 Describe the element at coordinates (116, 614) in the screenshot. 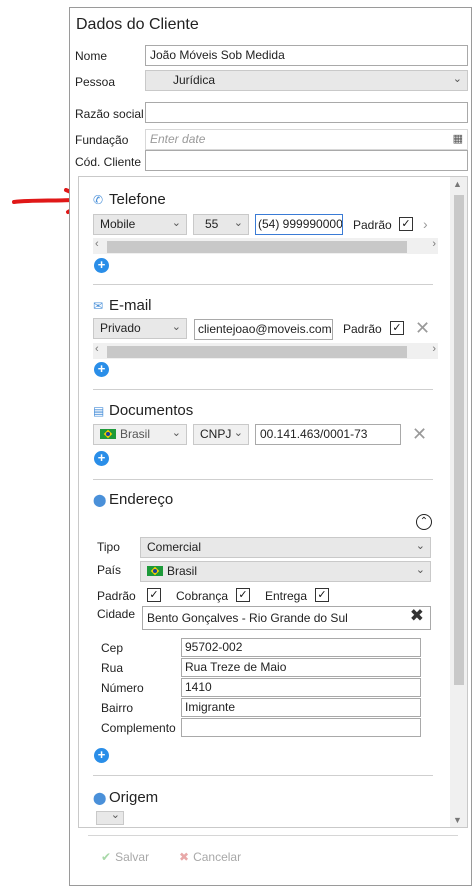

I see `cidade-label: Cidade` at that location.